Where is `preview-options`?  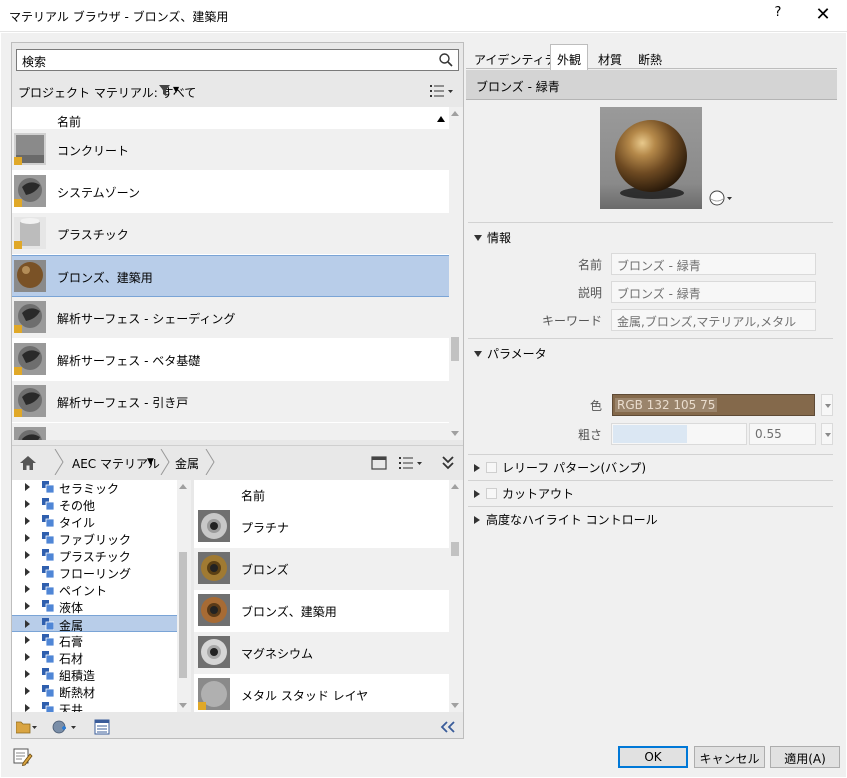 preview-options is located at coordinates (722, 199).